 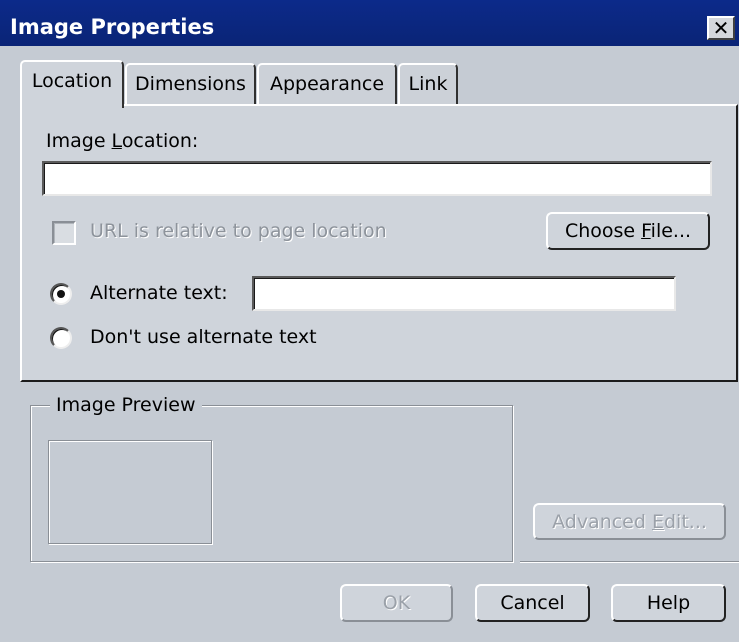 What do you see at coordinates (377, 178) in the screenshot?
I see `image-location-input` at bounding box center [377, 178].